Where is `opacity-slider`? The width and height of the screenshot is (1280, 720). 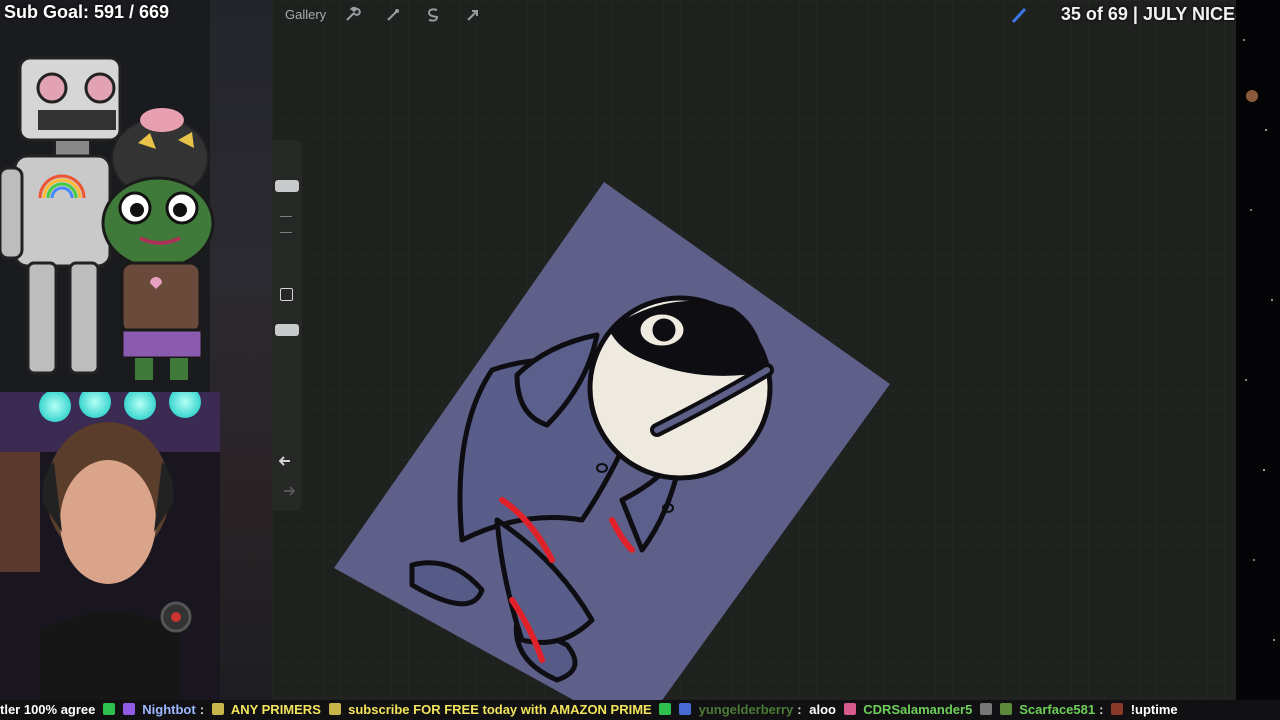
opacity-slider is located at coordinates (287, 330).